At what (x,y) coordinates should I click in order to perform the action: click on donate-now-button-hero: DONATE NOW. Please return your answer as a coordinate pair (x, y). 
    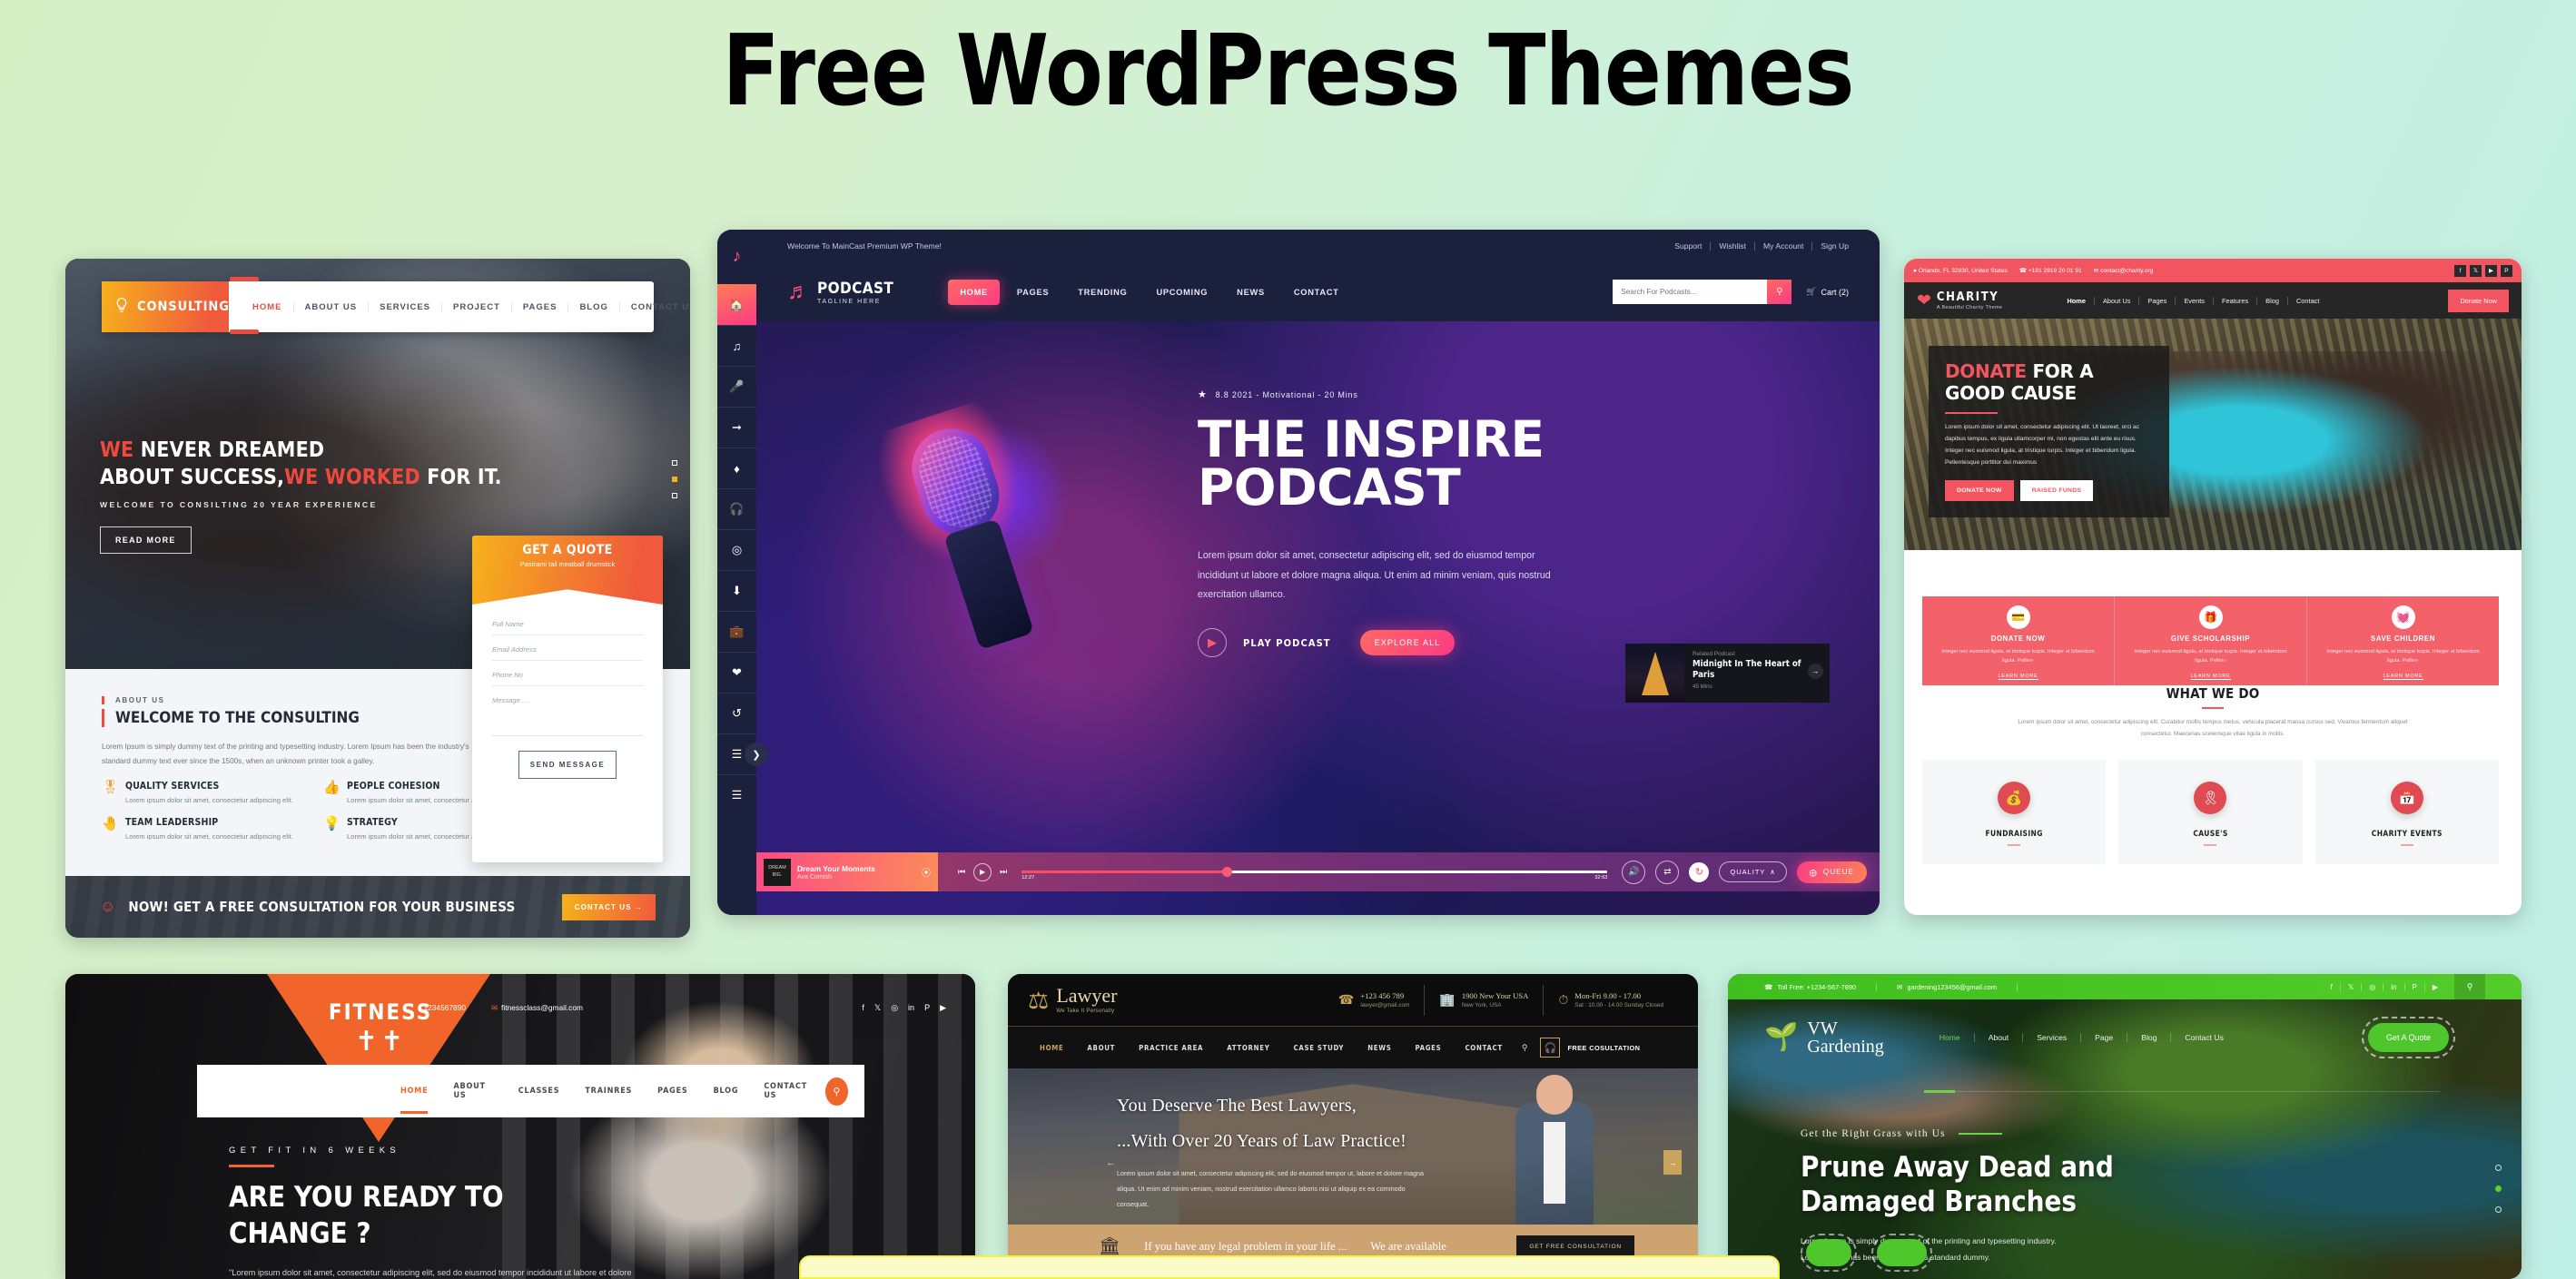
    Looking at the image, I should click on (1979, 490).